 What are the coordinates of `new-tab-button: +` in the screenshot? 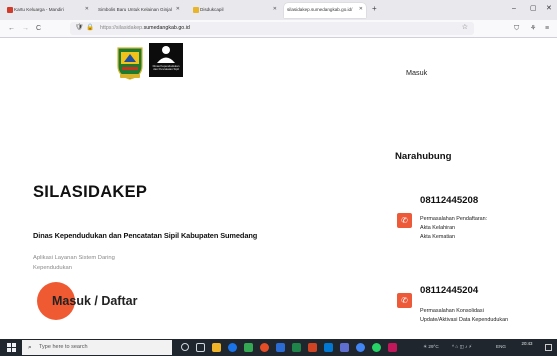 It's located at (374, 9).